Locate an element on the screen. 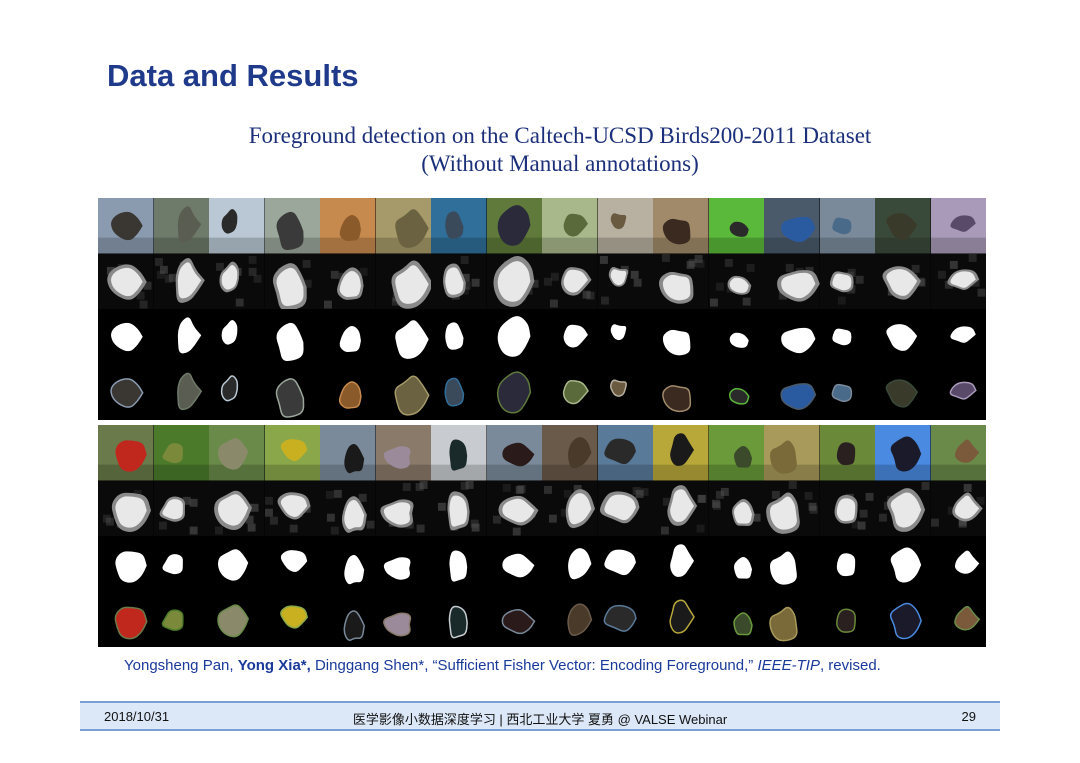 This screenshot has height=763, width=1080. slide-title: Data and Results is located at coordinates (233, 75).